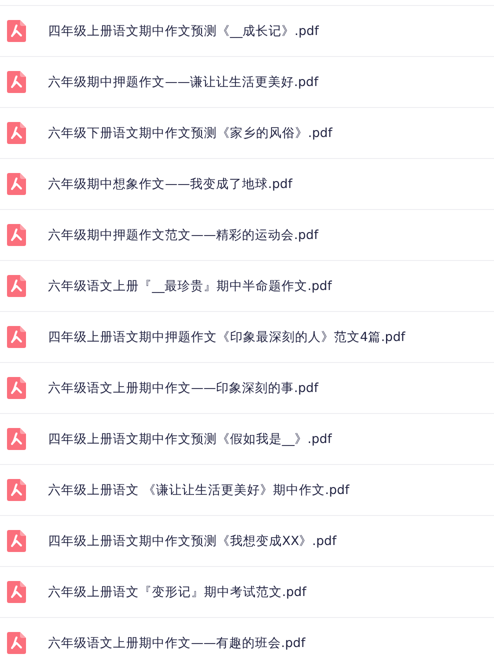 This screenshot has width=494, height=662. I want to click on file-name: 六年级下册语文期中作文预测《家乡的风俗》.pdf, so click(190, 133).